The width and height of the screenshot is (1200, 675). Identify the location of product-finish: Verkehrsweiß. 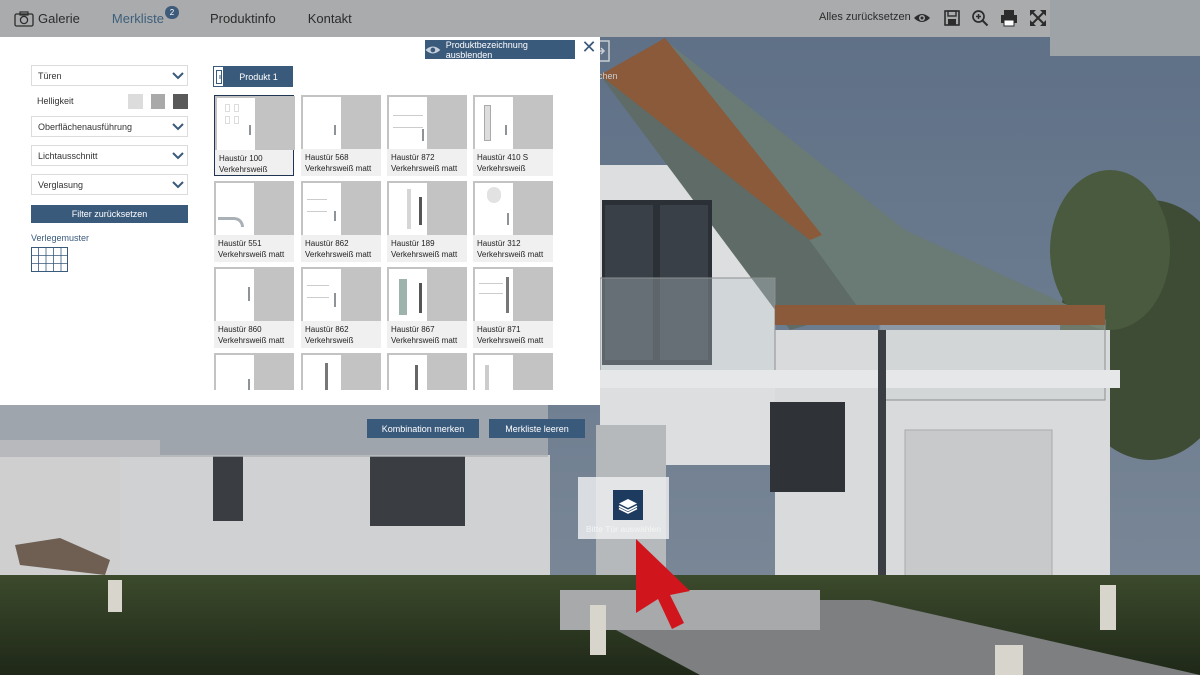
(501, 168).